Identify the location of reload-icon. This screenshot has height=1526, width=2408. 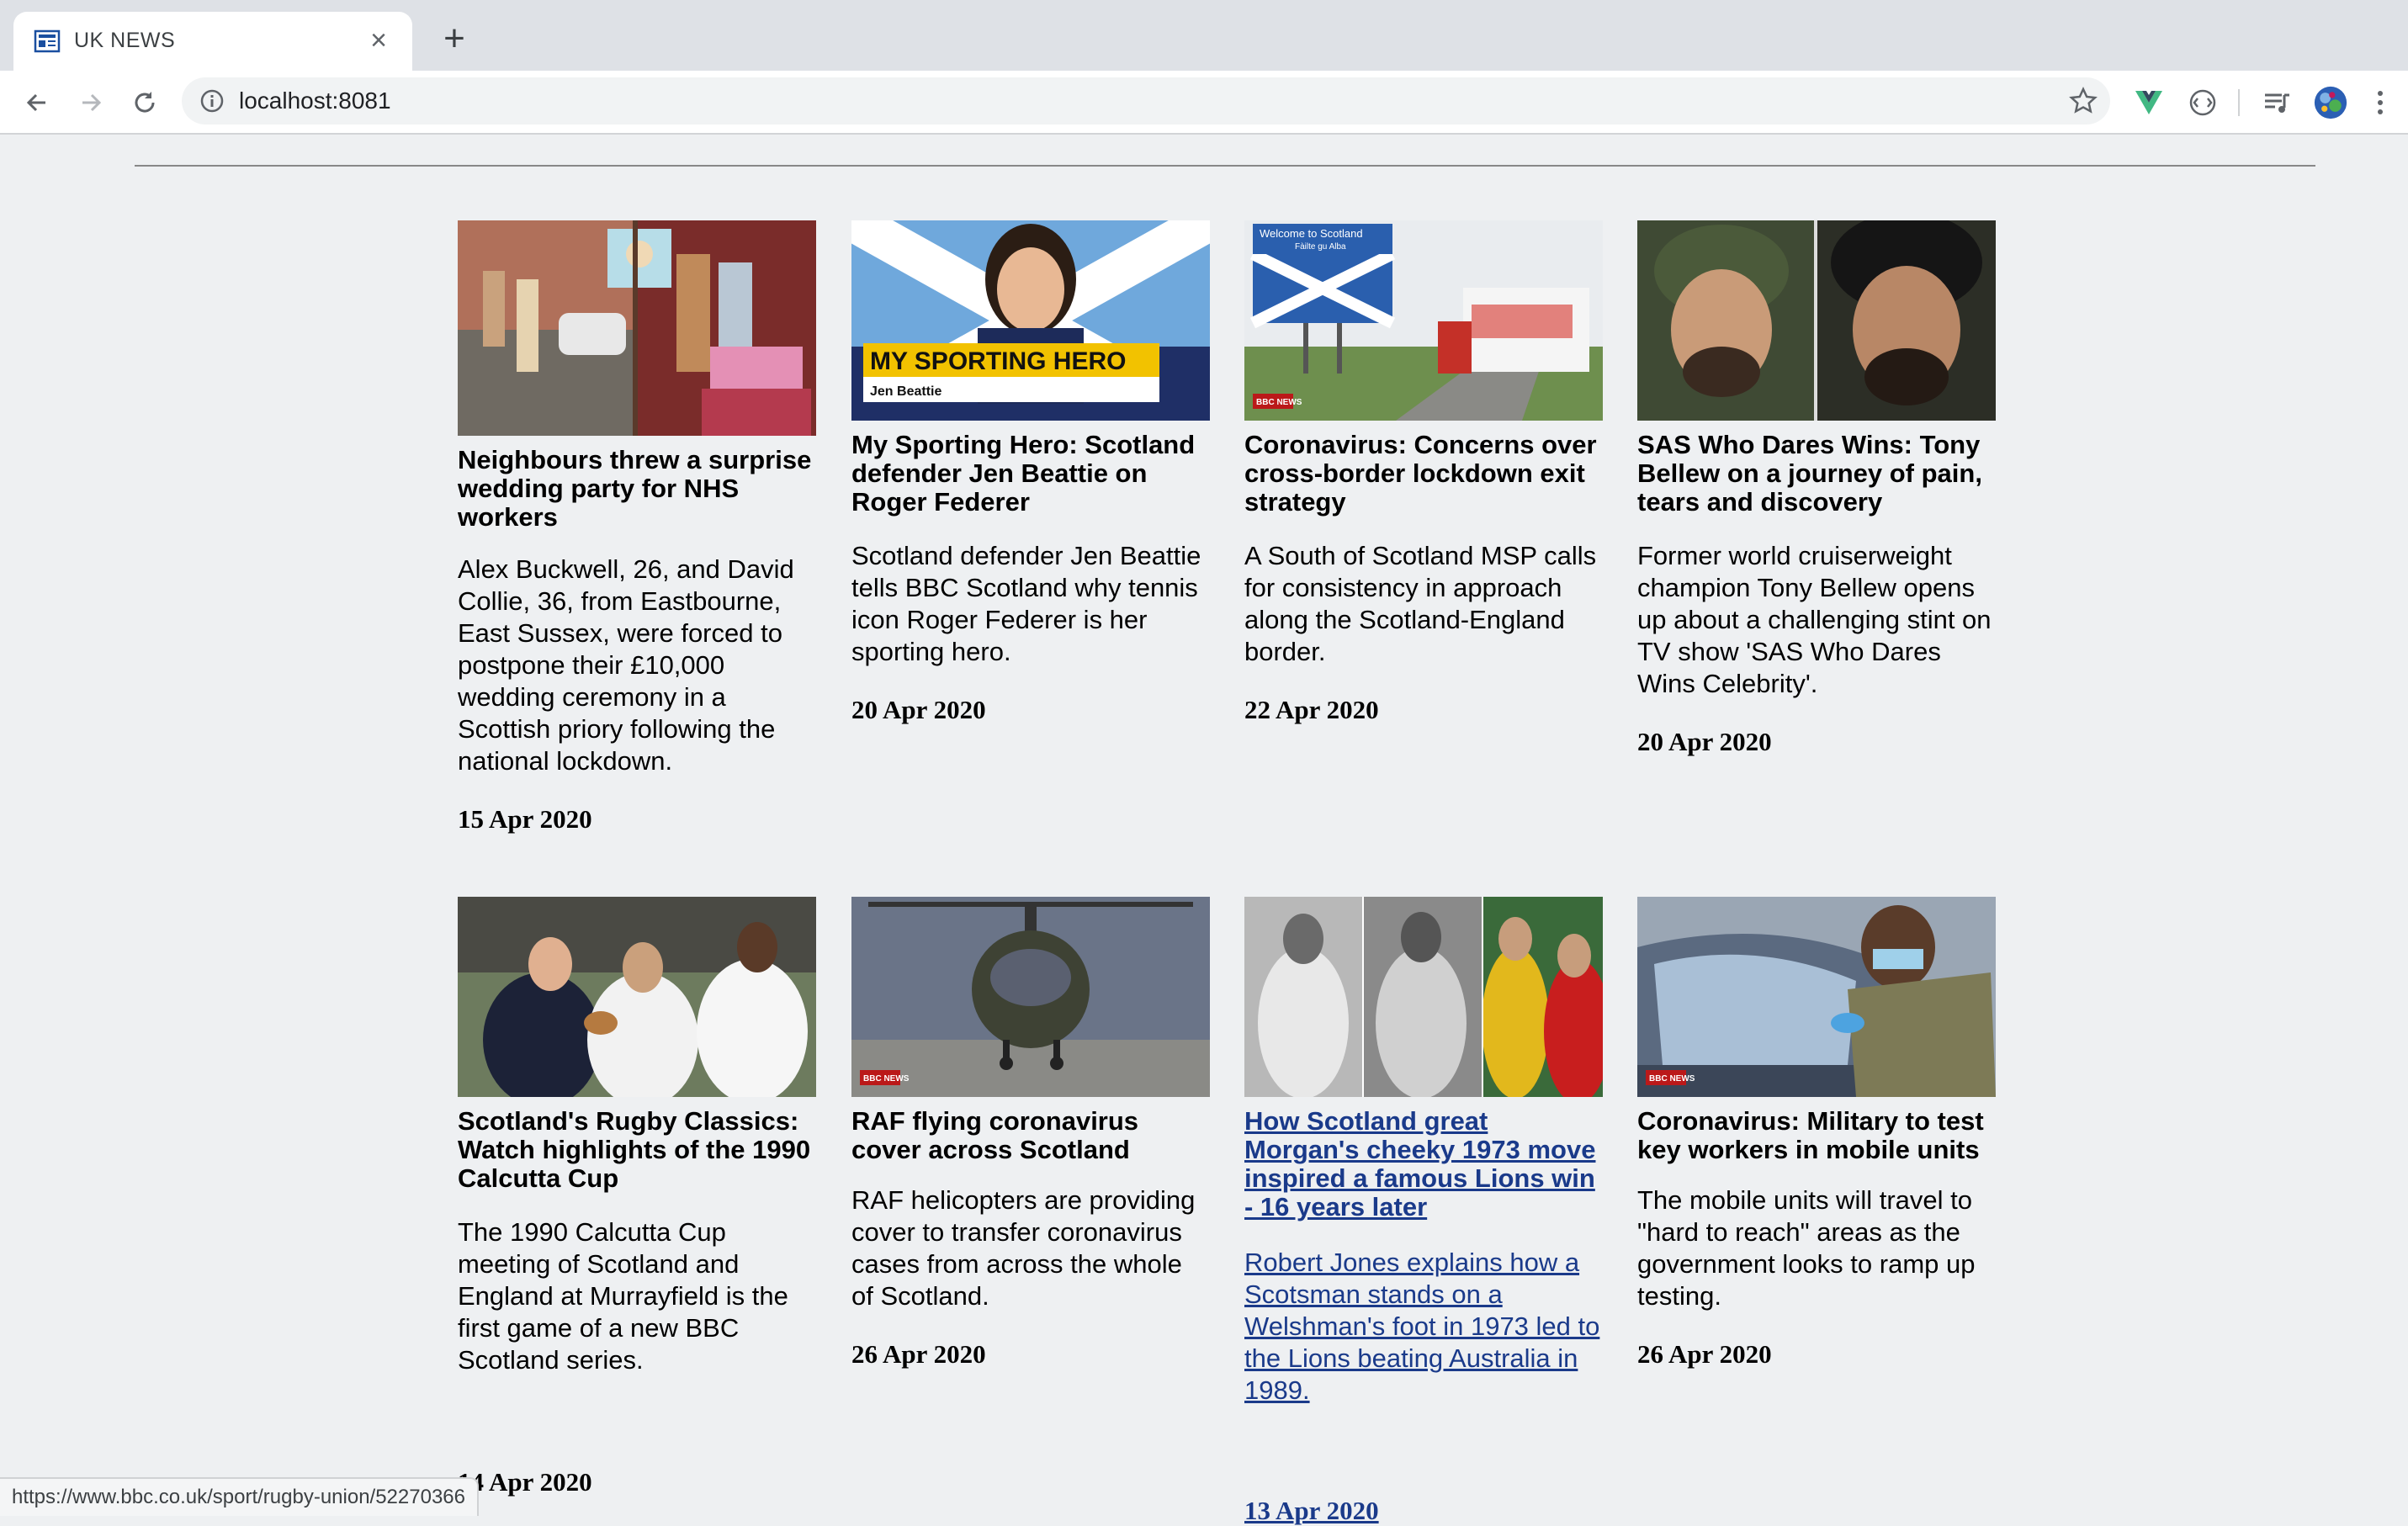
(144, 103).